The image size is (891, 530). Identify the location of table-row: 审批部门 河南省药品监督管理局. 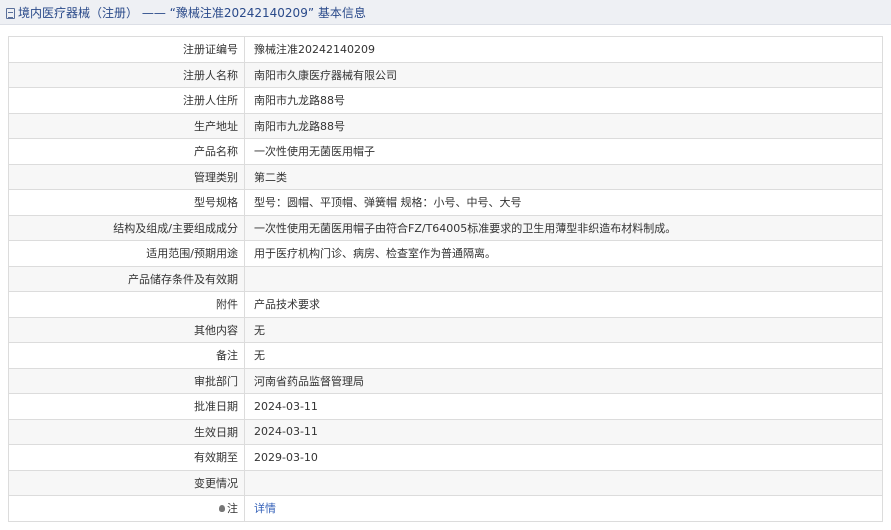
(445, 380).